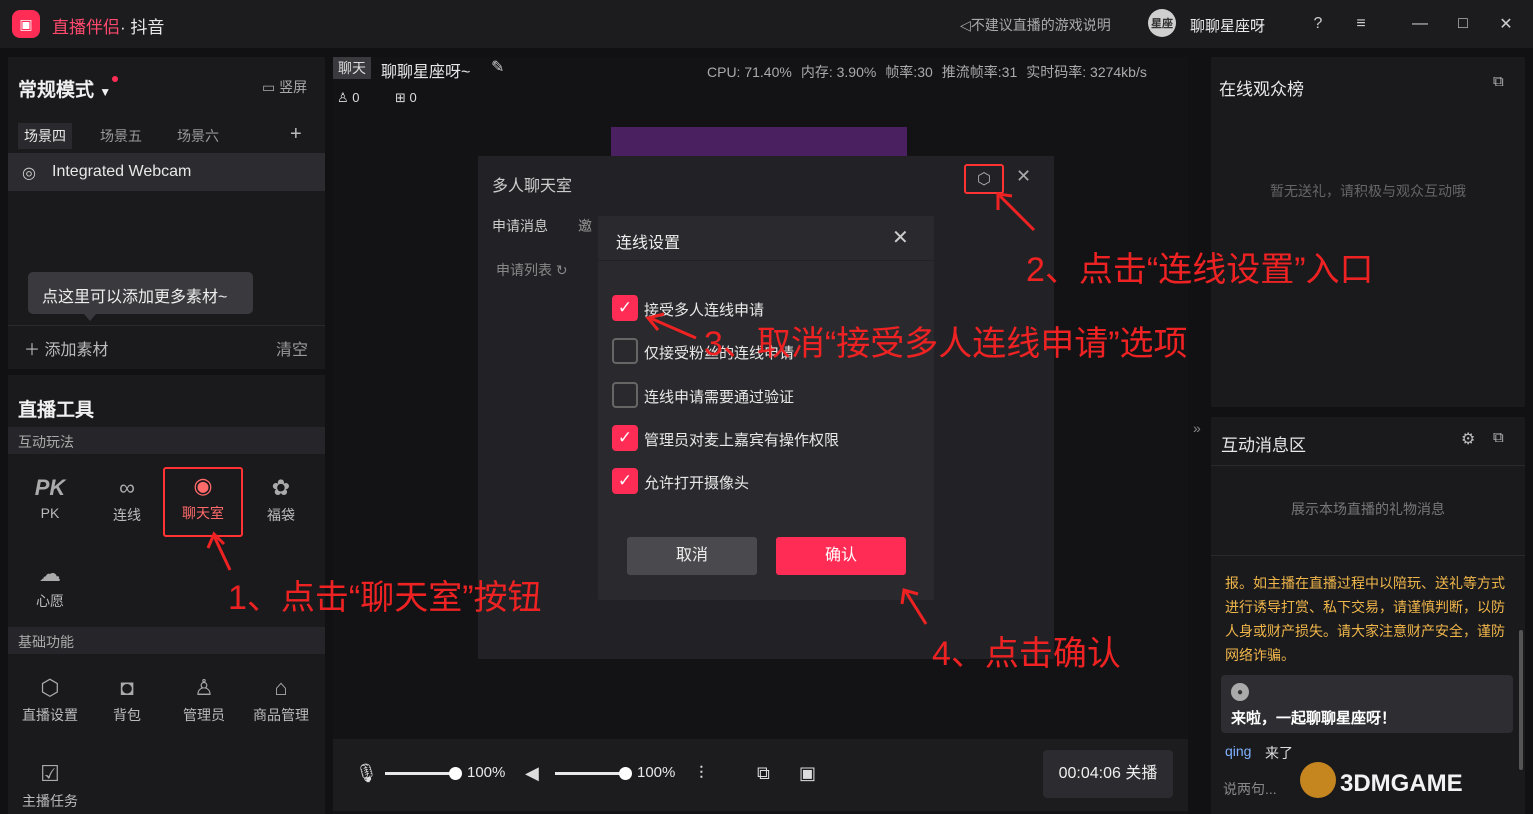 This screenshot has width=1533, height=814. I want to click on notification-dot, so click(115, 79).